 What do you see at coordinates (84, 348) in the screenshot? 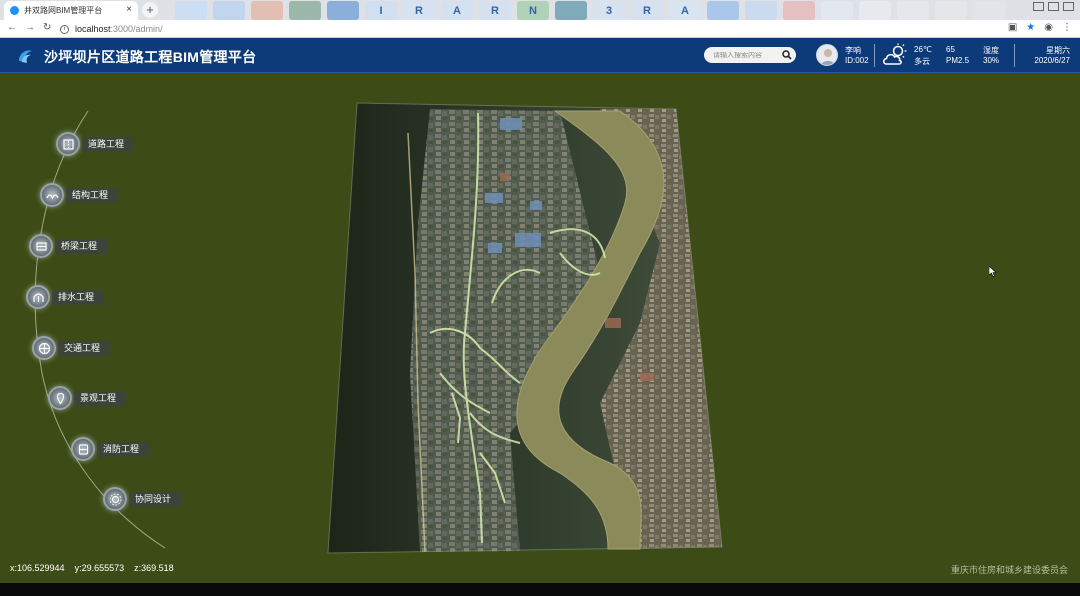
I see `menu-item-label: 交通工程` at bounding box center [84, 348].